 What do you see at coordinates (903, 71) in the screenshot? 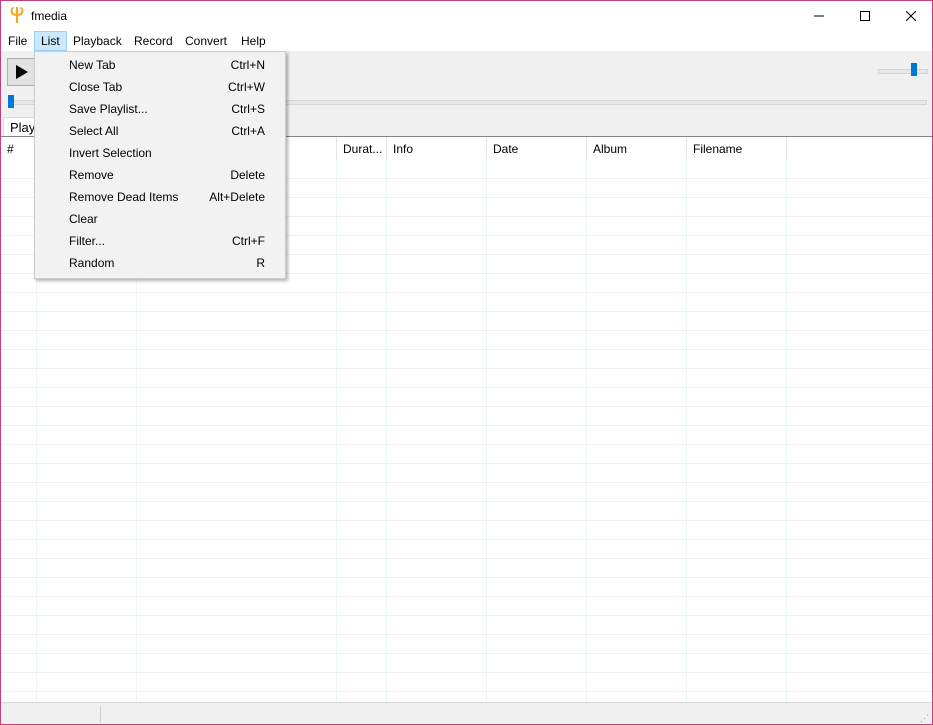
I see `volume-track` at bounding box center [903, 71].